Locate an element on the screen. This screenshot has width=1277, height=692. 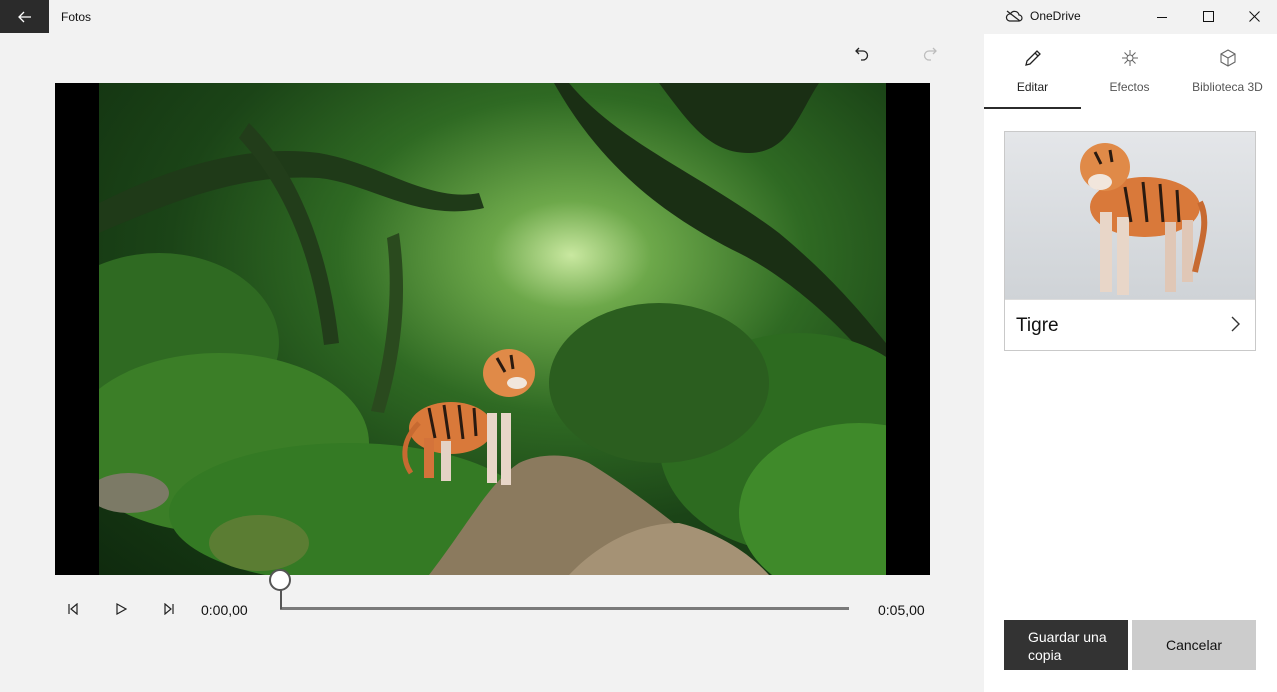
step-back-icon is located at coordinates (73, 609).